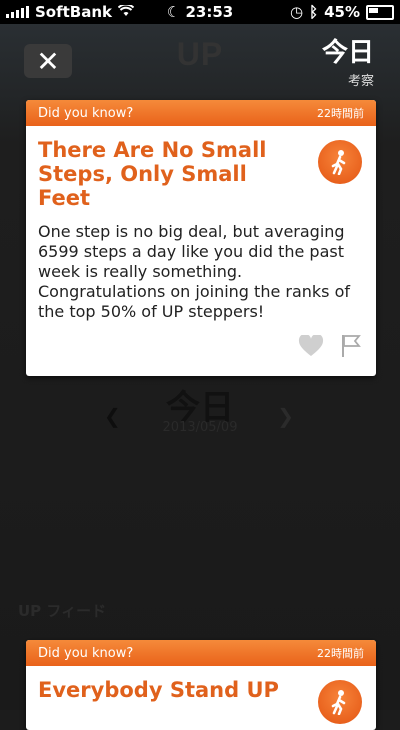  What do you see at coordinates (209, 12) in the screenshot?
I see `status-time: 23:53` at bounding box center [209, 12].